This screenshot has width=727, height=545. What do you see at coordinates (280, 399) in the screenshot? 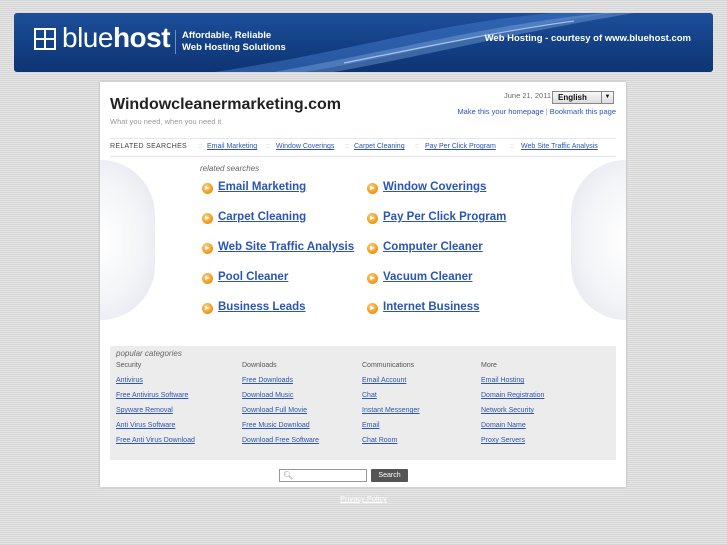
I see `category-link: Download Music` at bounding box center [280, 399].